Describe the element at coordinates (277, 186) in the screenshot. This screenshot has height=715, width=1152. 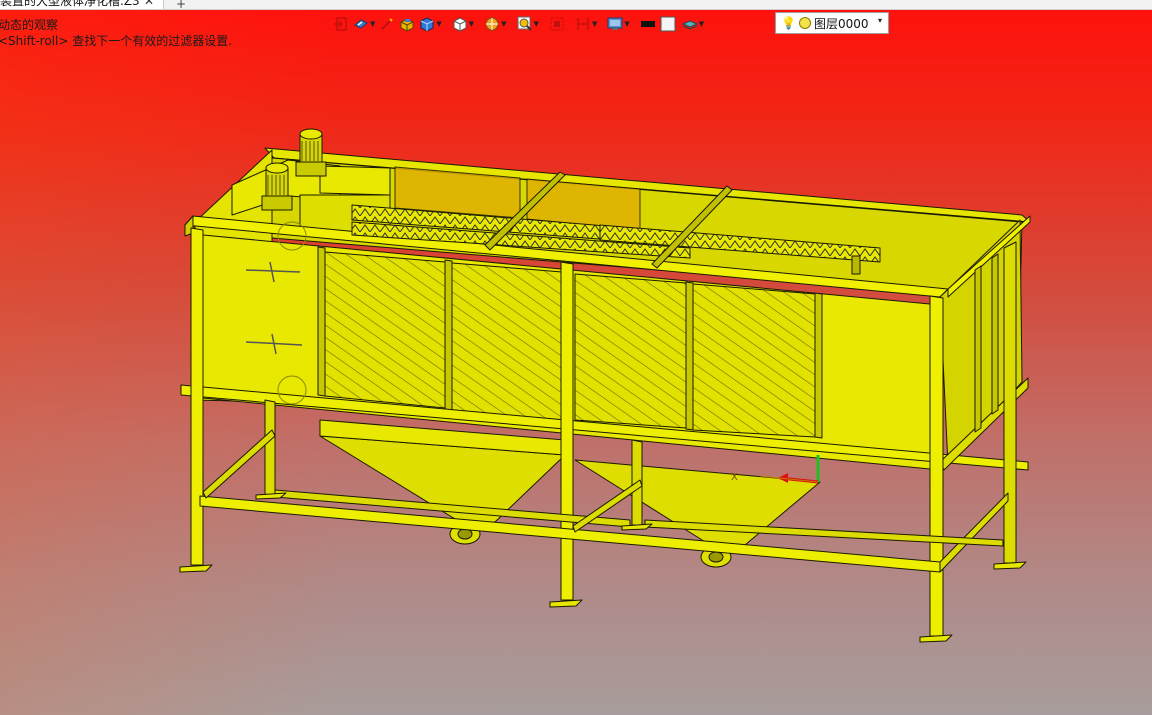
I see `motor-left` at that location.